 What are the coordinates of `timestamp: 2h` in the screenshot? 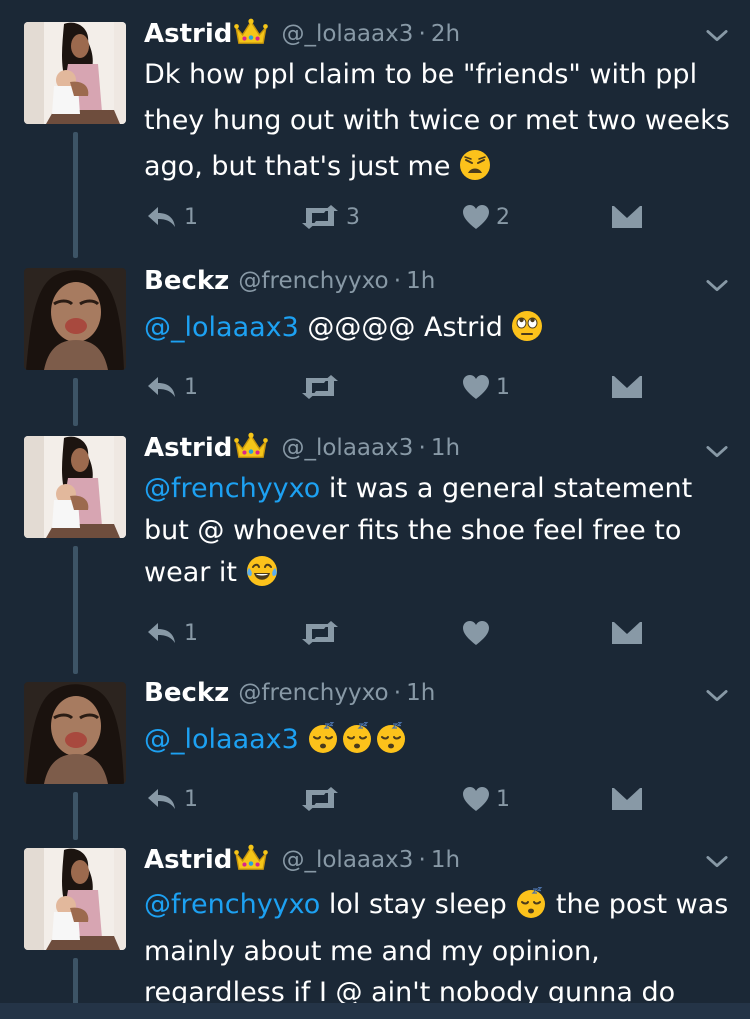 It's located at (445, 34).